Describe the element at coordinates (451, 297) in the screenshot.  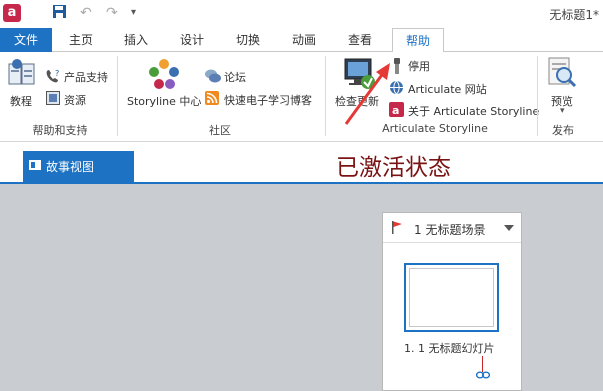
I see `slide-thumbnail` at that location.